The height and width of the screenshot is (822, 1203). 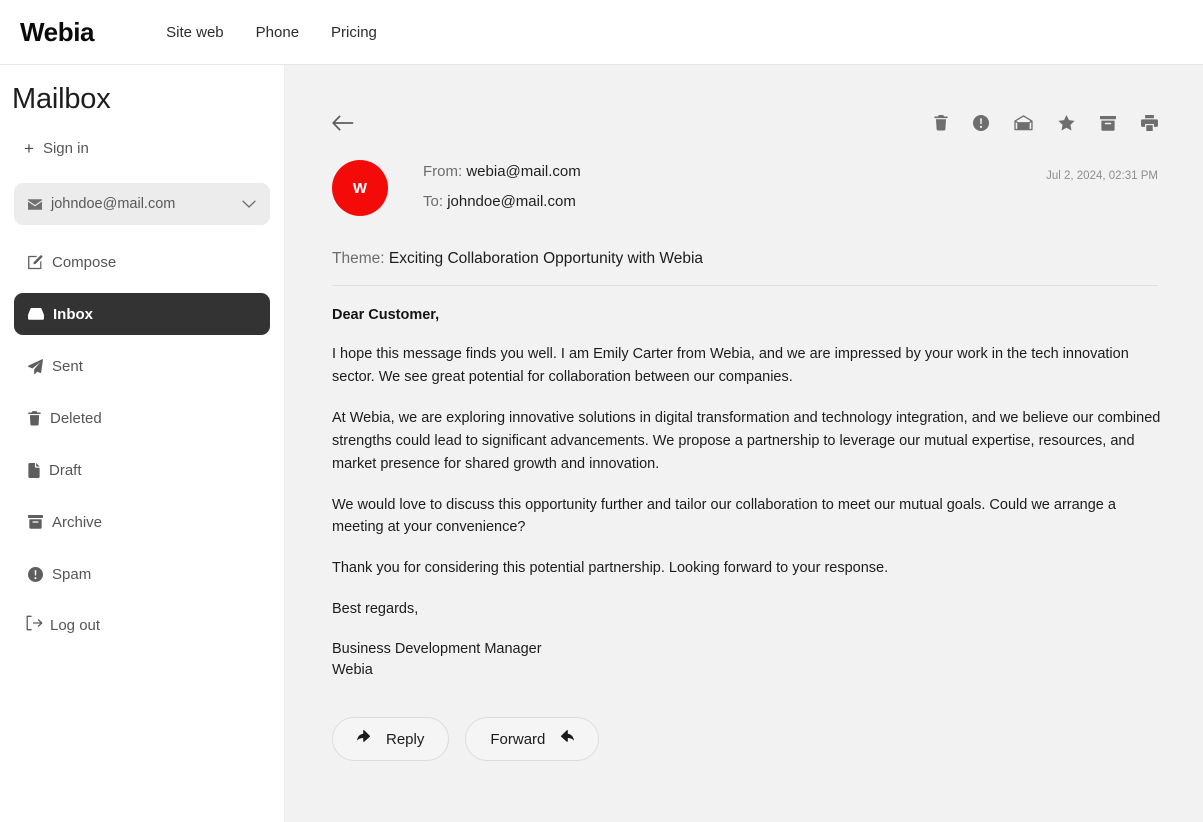 I want to click on signature-role: Business Development Manager, so click(x=437, y=649).